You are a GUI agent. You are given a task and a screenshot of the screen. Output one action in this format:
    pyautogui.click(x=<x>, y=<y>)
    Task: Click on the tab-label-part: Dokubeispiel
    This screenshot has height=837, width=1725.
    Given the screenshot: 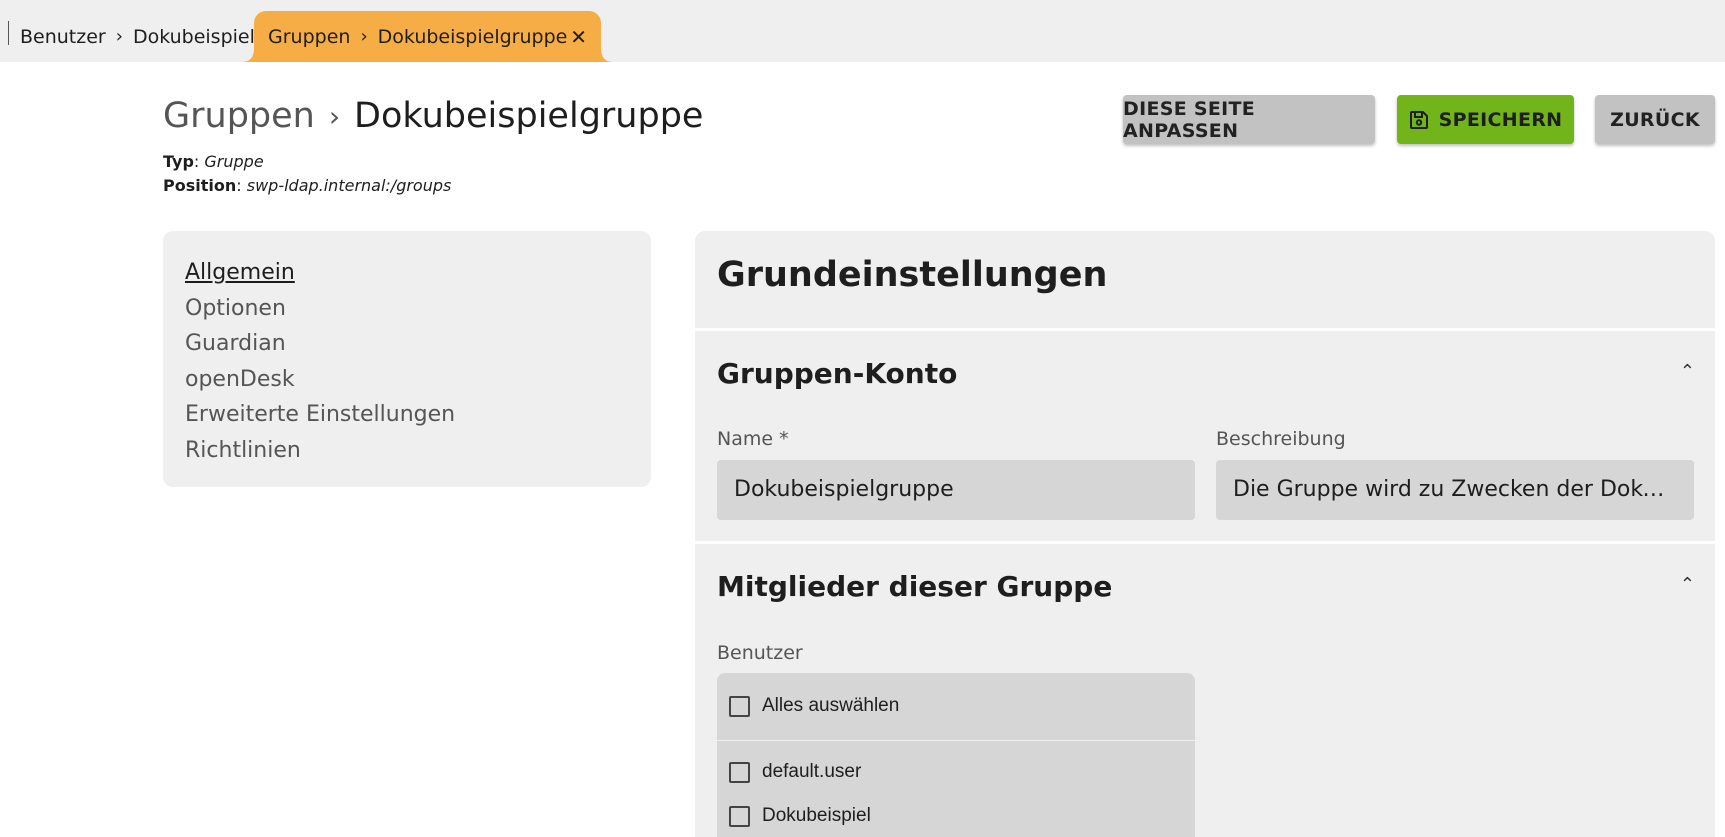 What is the action you would take?
    pyautogui.click(x=193, y=36)
    